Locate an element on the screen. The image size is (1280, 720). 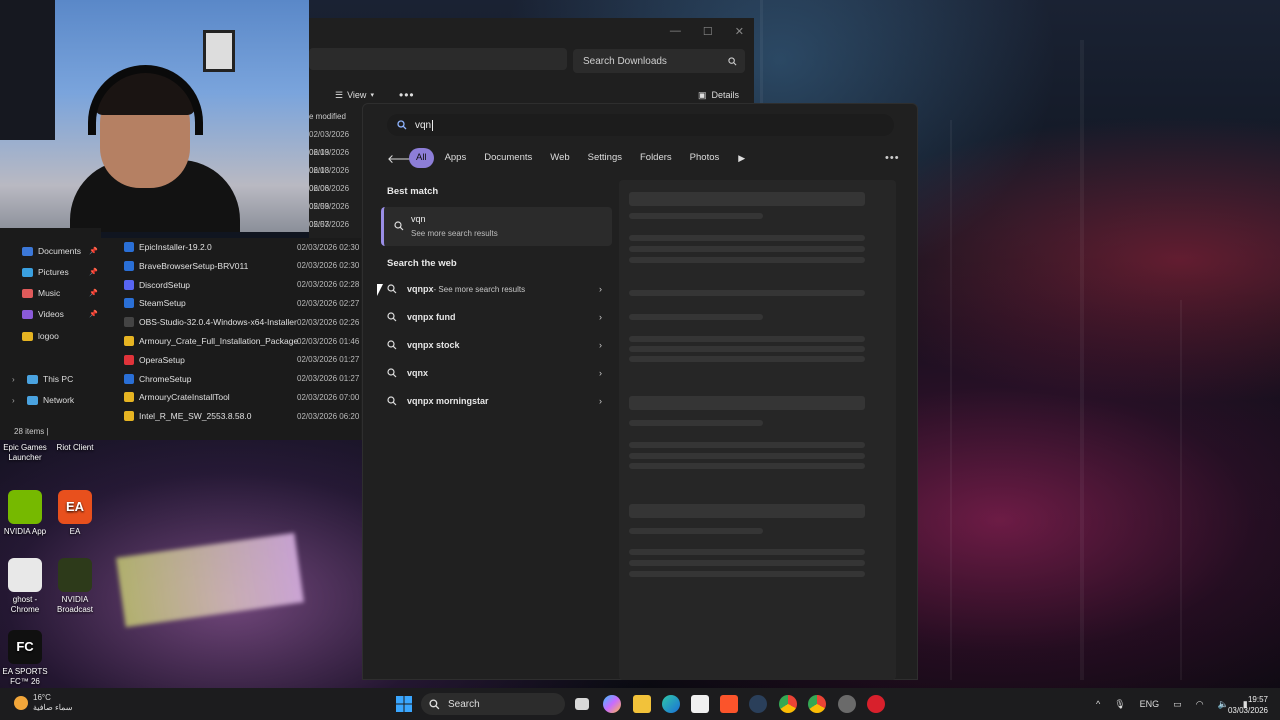
file-row: BraveBrowserSetup-BRV011 02/03/2026 02:30 is located at coordinates (231, 266).